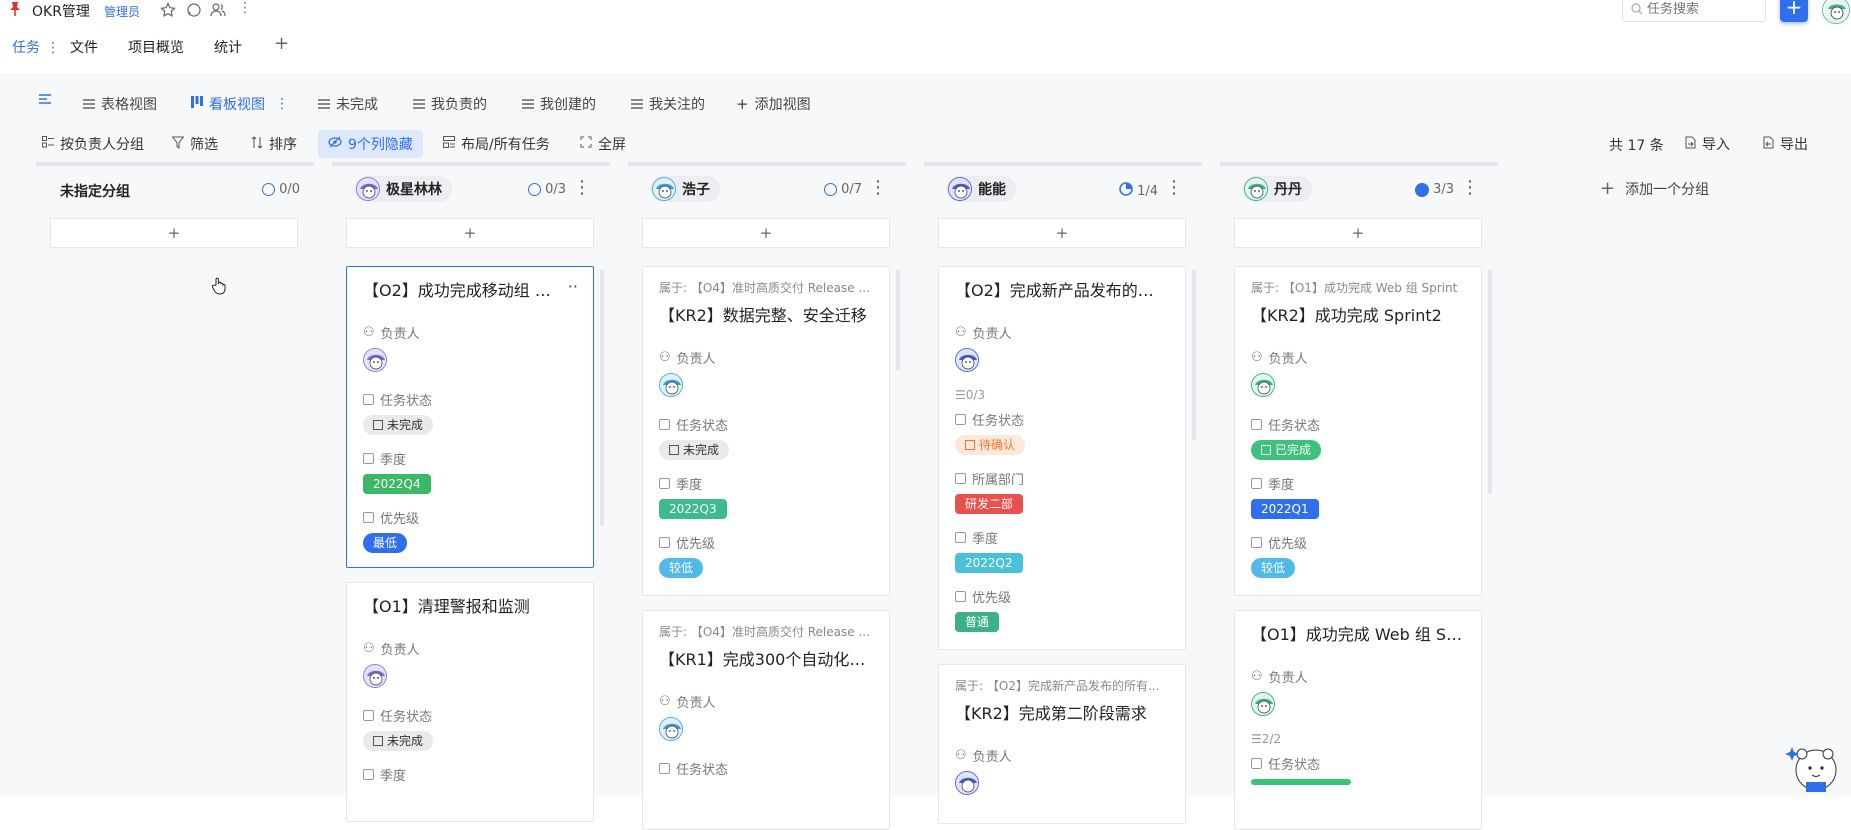 Image resolution: width=1851 pixels, height=830 pixels. Describe the element at coordinates (1285, 509) in the screenshot. I see `quarter-tag: 2022Q1` at that location.